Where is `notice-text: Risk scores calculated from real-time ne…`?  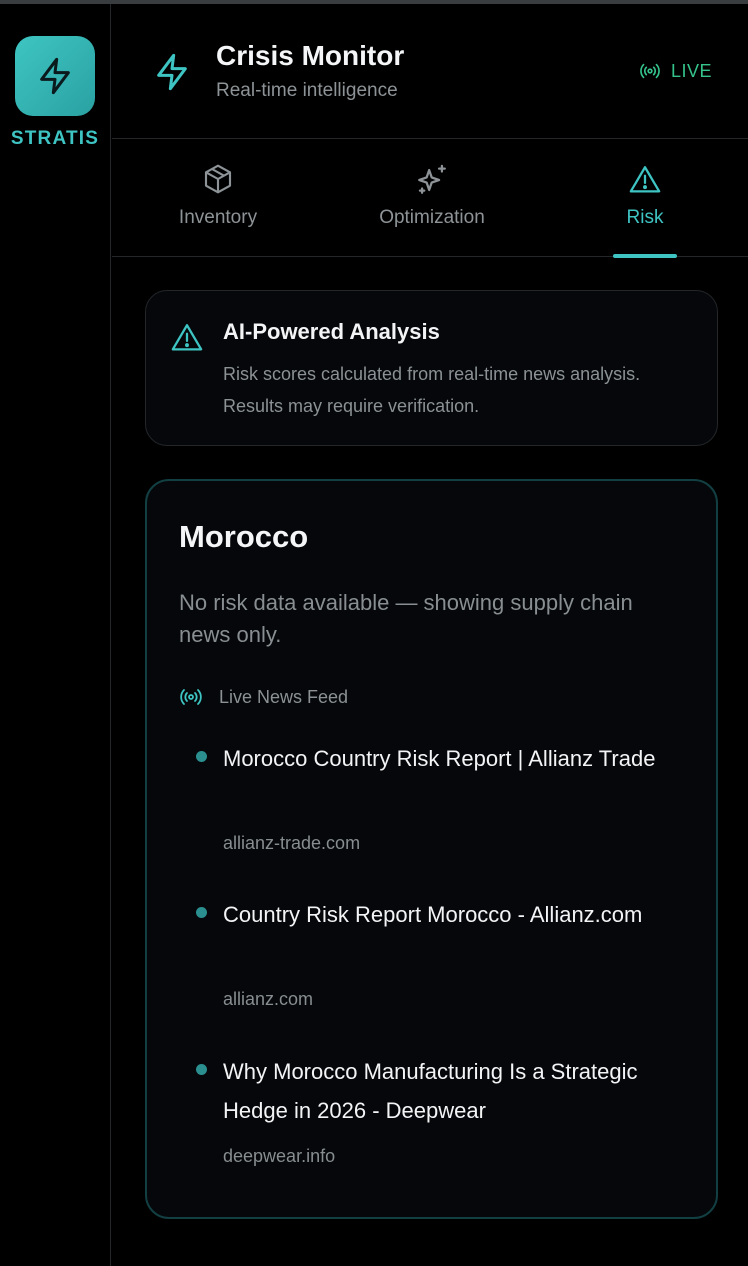 notice-text: Risk scores calculated from real-time ne… is located at coordinates (432, 390).